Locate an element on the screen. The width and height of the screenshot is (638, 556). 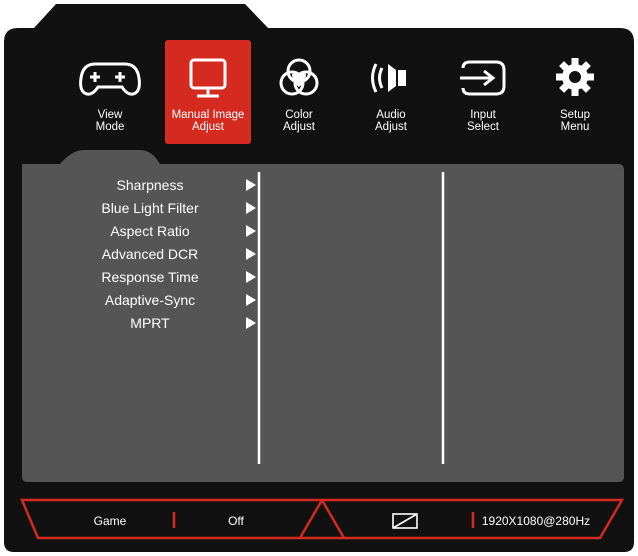
menu-item-label: Adaptive-Sync is located at coordinates (150, 300).